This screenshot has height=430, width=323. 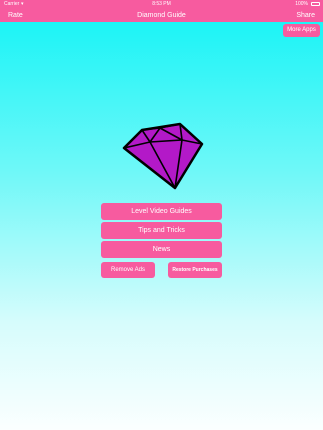 I want to click on status-bar: Carrier ▾ 8:53 PM 100%, so click(x=161, y=4).